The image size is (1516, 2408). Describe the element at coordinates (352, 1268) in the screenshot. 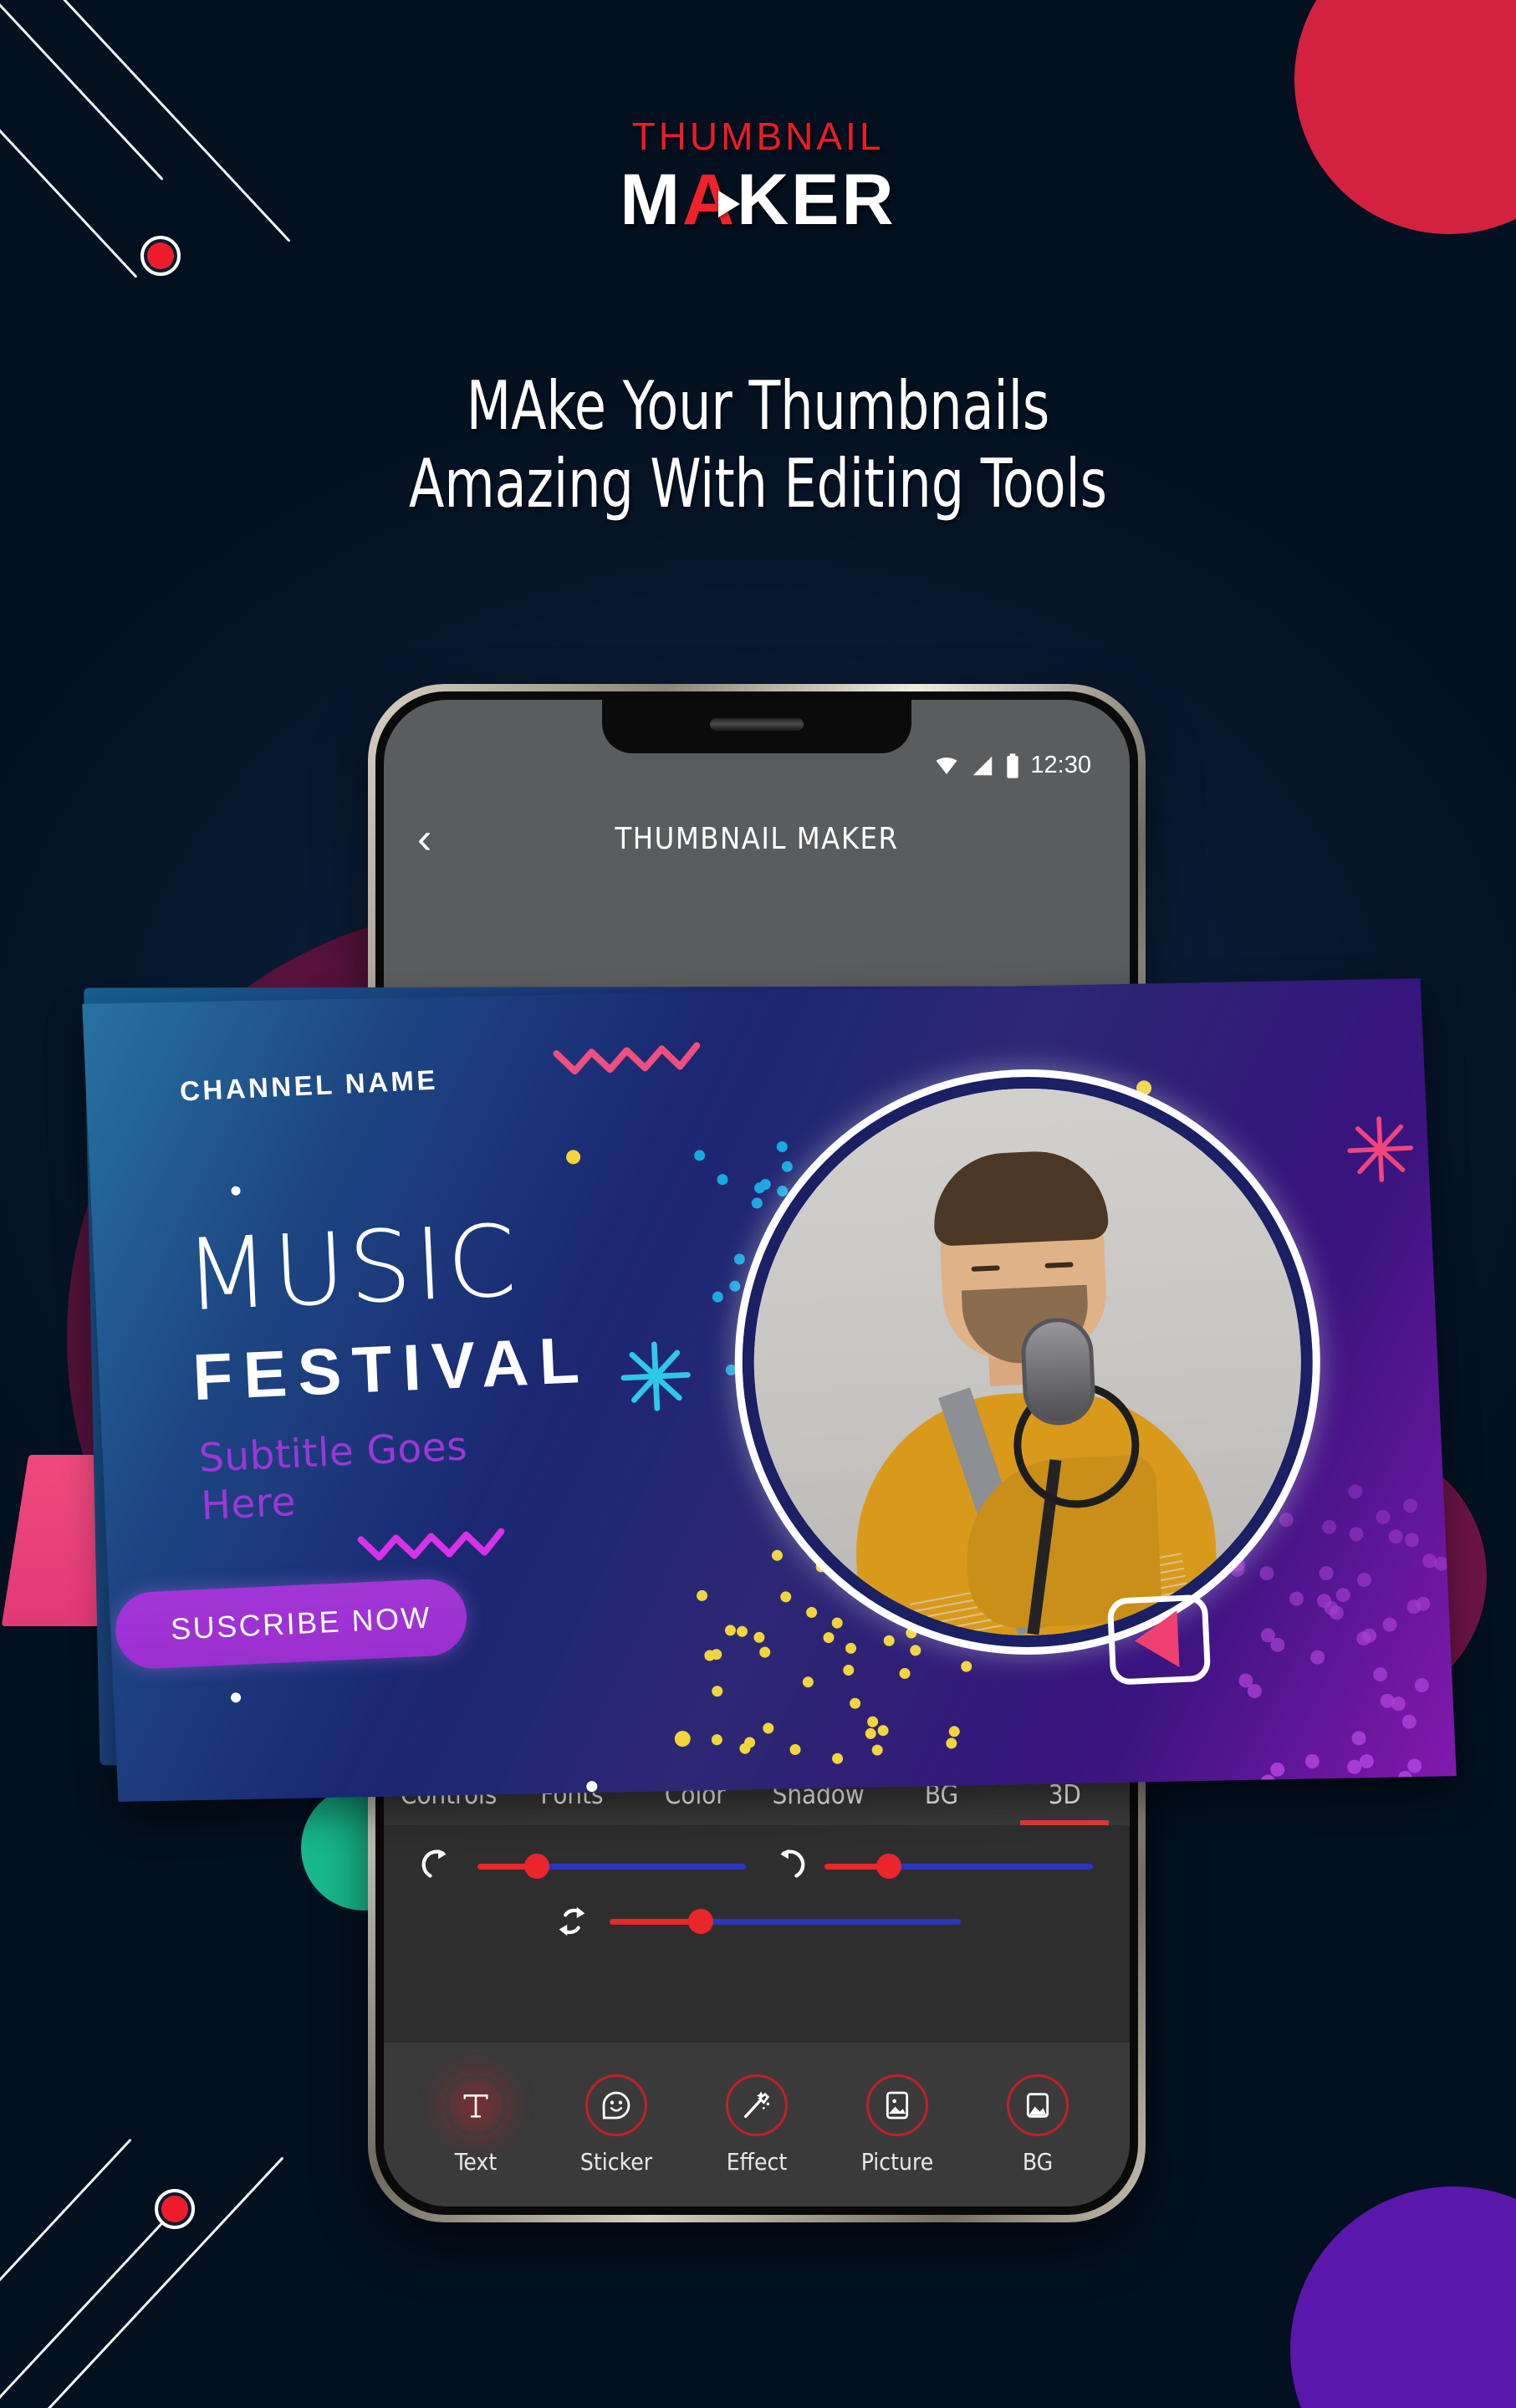

I see `card-title-line-1: MUSIC` at that location.